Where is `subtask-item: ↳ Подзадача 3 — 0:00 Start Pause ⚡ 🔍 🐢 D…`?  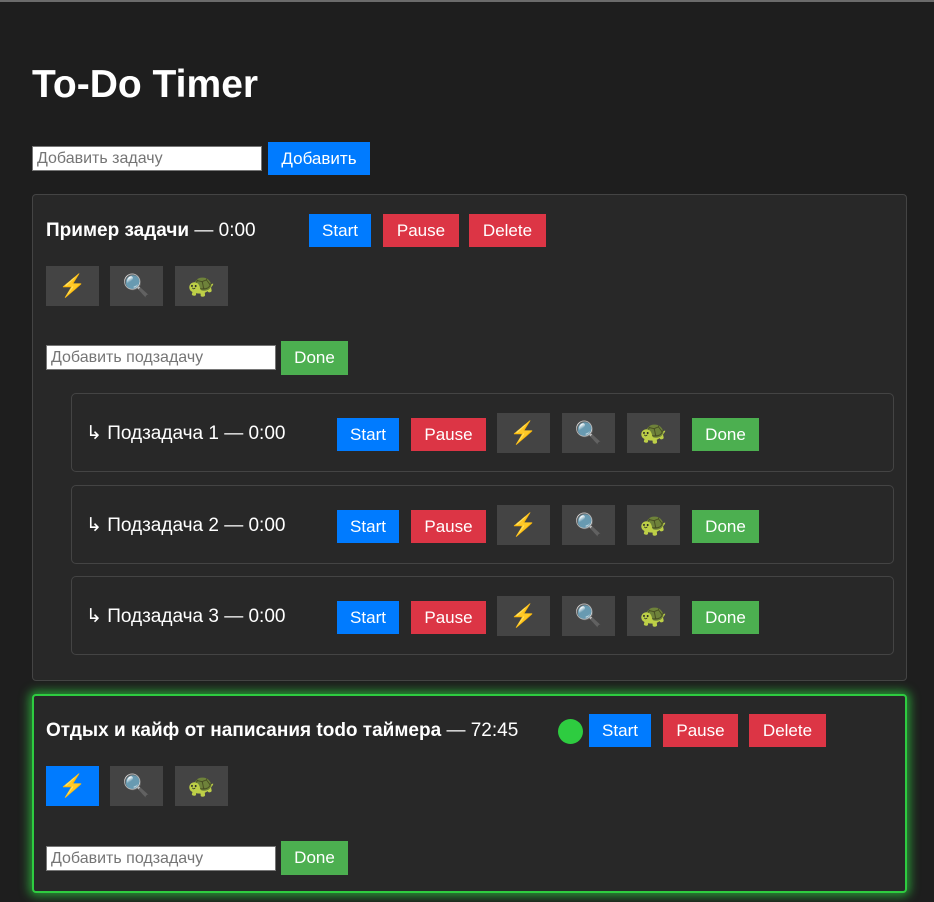
subtask-item: ↳ Подзадача 3 — 0:00 Start Pause ⚡ 🔍 🐢 D… is located at coordinates (482, 615).